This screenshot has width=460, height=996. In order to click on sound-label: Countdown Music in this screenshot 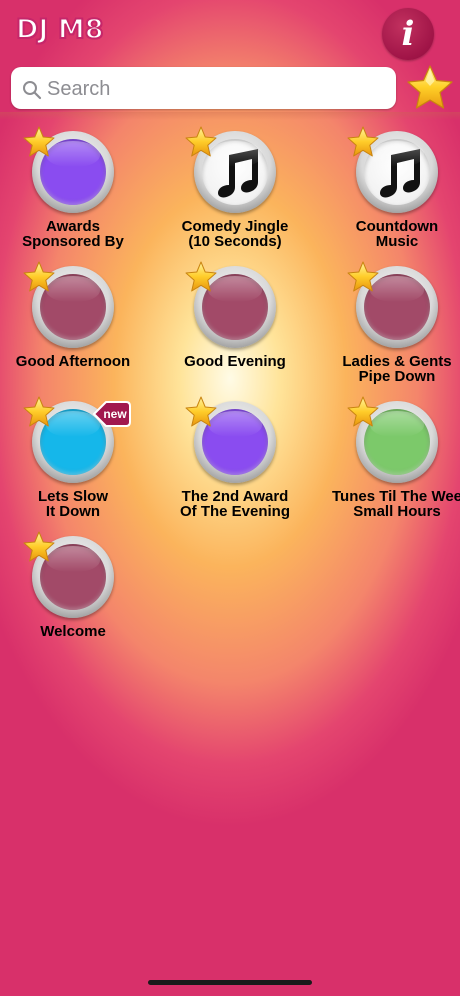, I will do `click(378, 234)`.